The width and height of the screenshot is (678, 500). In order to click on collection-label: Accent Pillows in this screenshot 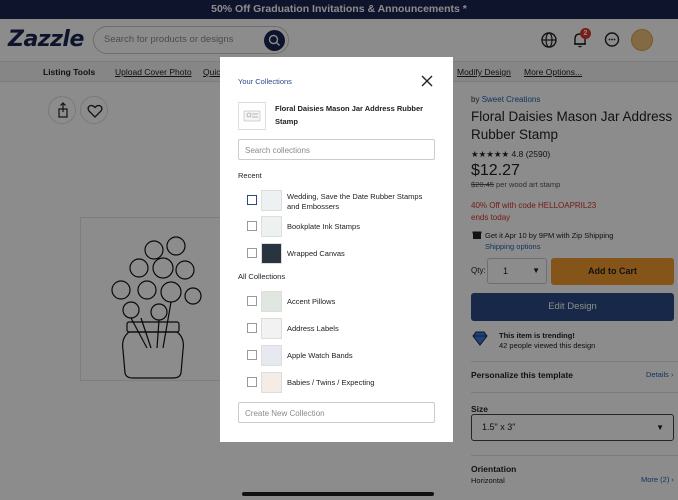, I will do `click(311, 301)`.